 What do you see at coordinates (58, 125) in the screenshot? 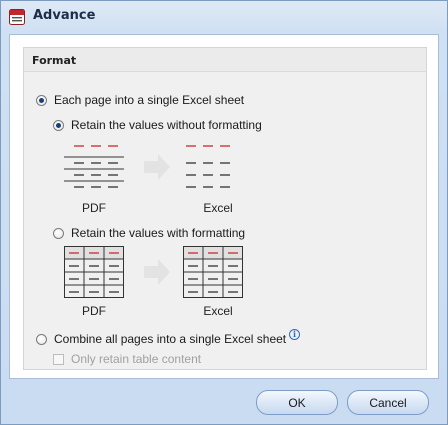
I see `retain-values-radio` at bounding box center [58, 125].